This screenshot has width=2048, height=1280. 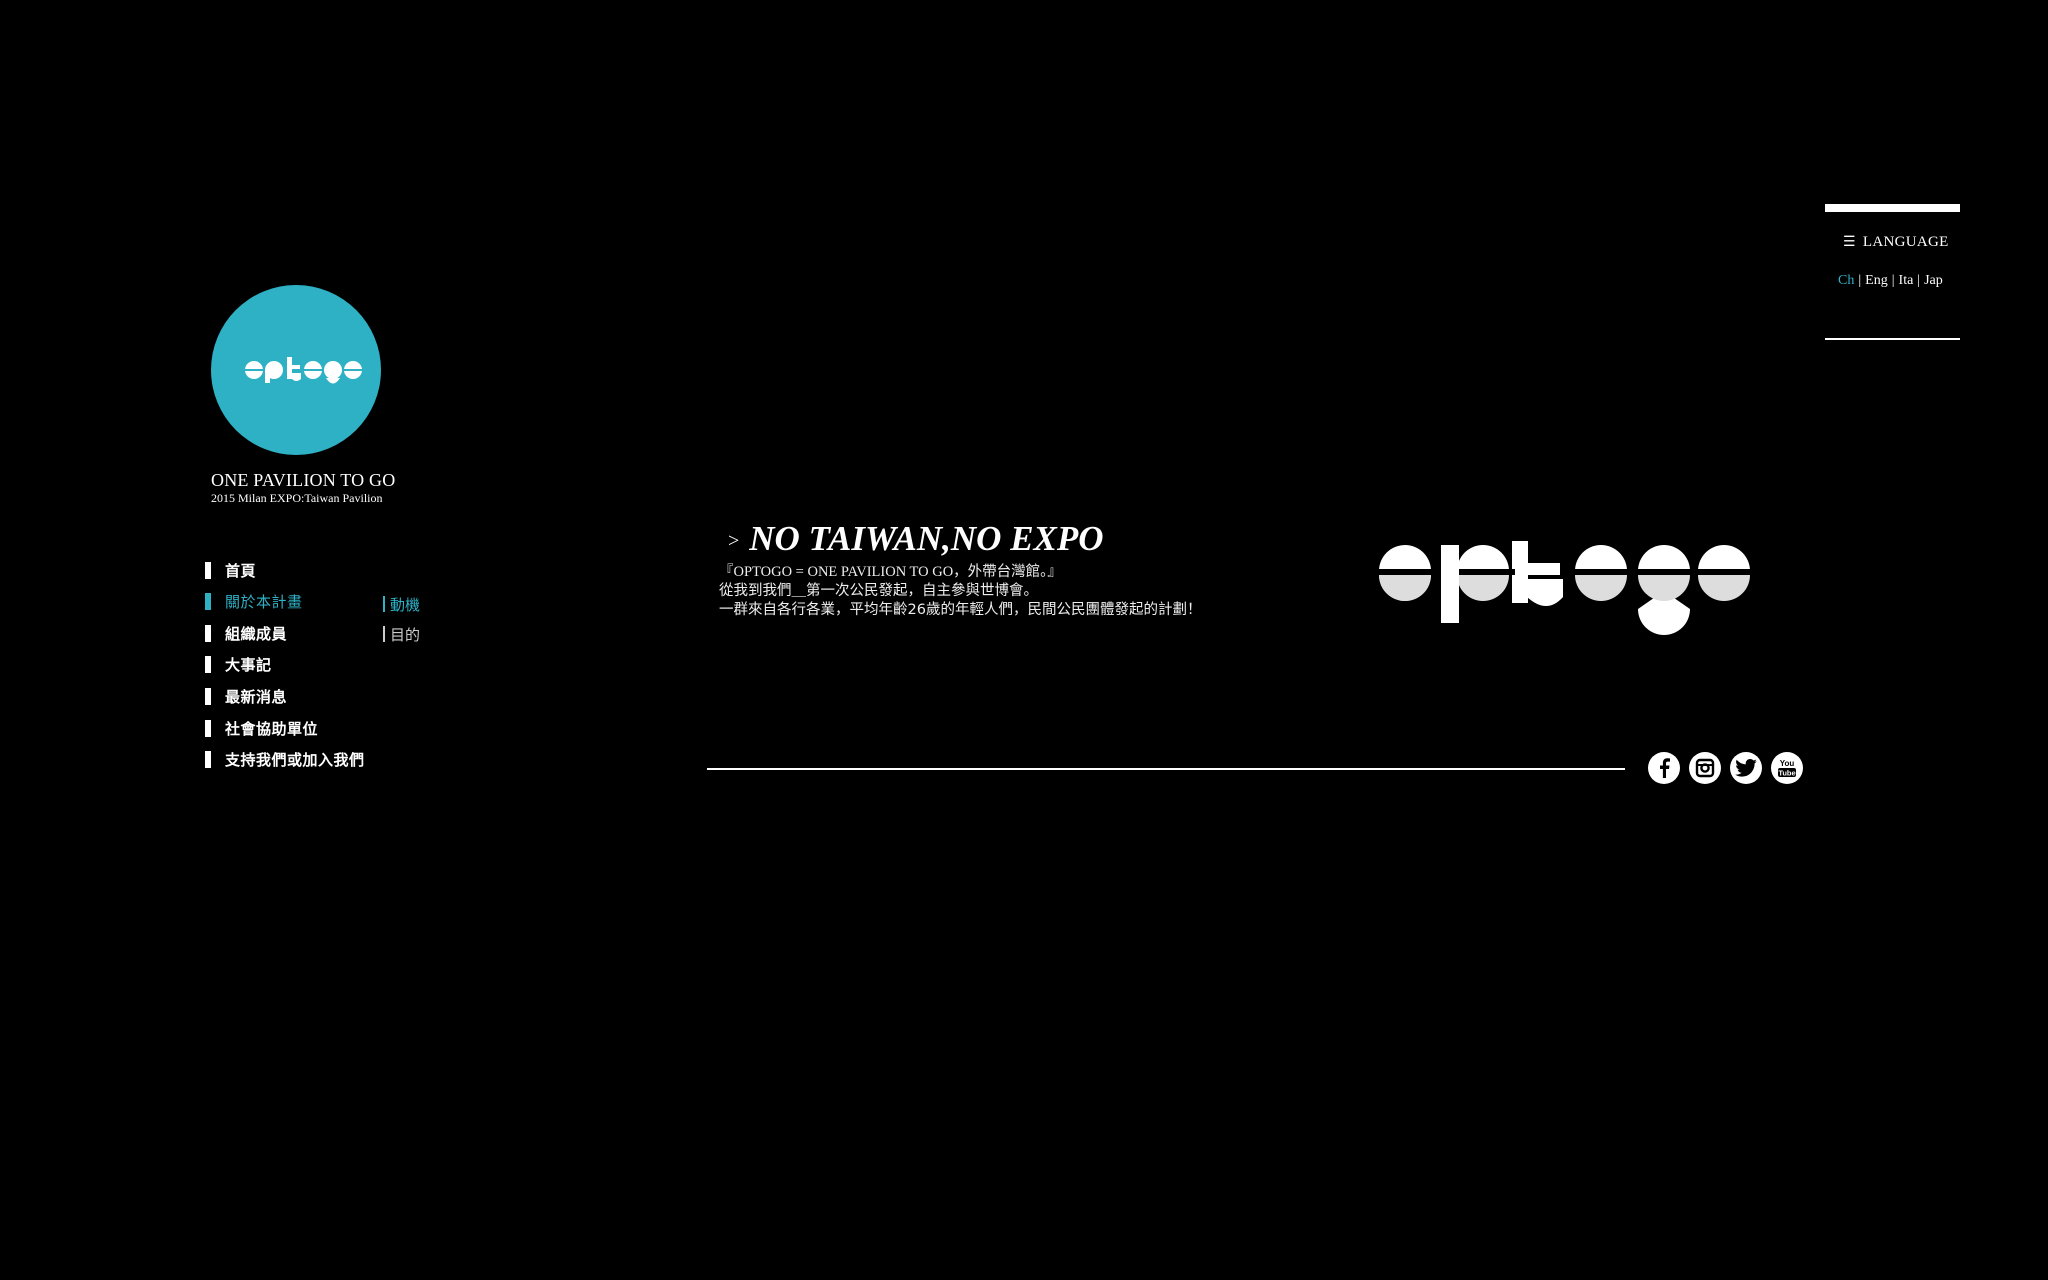 What do you see at coordinates (1892, 339) in the screenshot?
I see `language-panel-bottom-bar` at bounding box center [1892, 339].